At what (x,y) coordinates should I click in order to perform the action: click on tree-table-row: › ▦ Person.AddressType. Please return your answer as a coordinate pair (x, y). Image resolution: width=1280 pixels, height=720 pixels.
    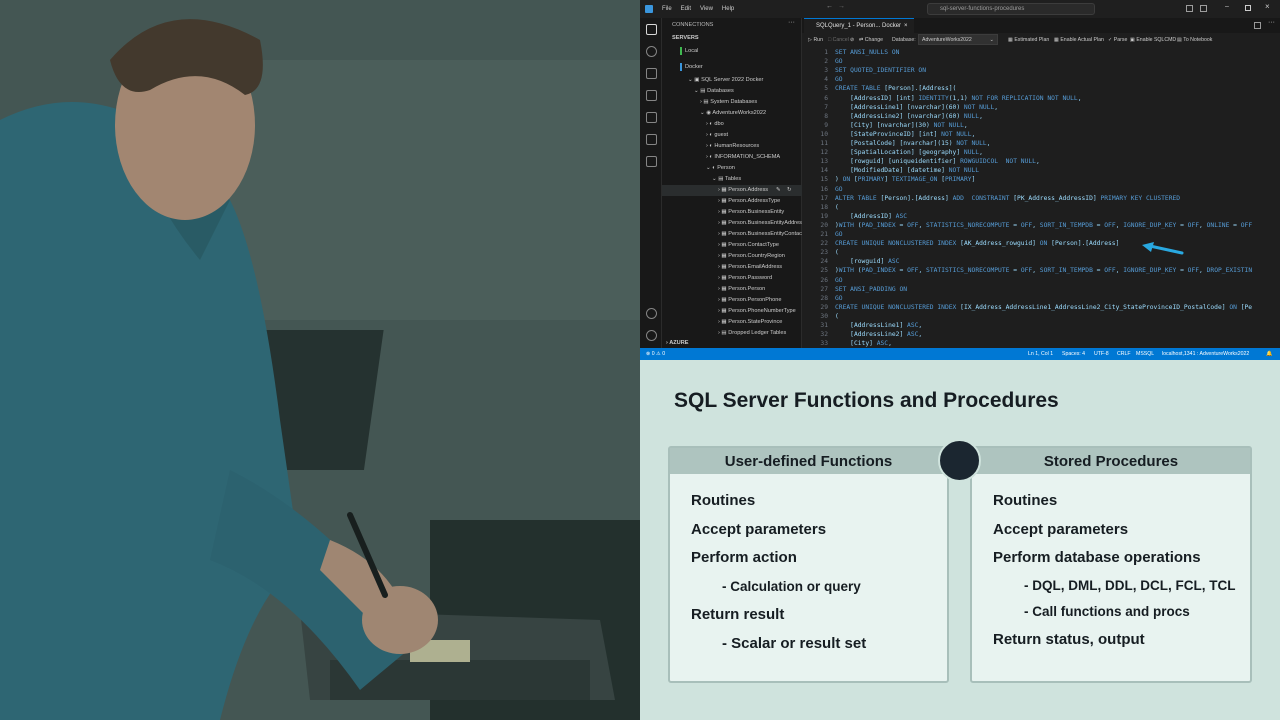
    Looking at the image, I should click on (749, 201).